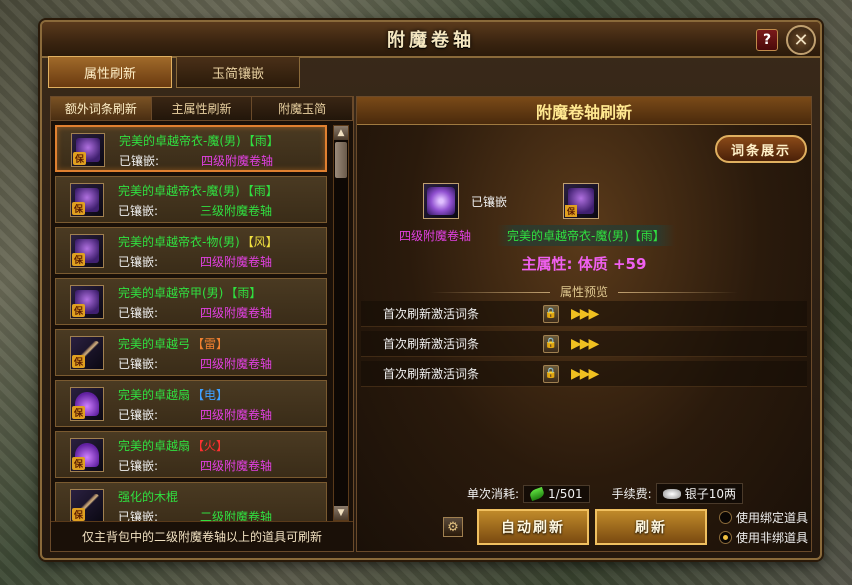  I want to click on use-unbound-label: 使用非绑道具, so click(772, 538).